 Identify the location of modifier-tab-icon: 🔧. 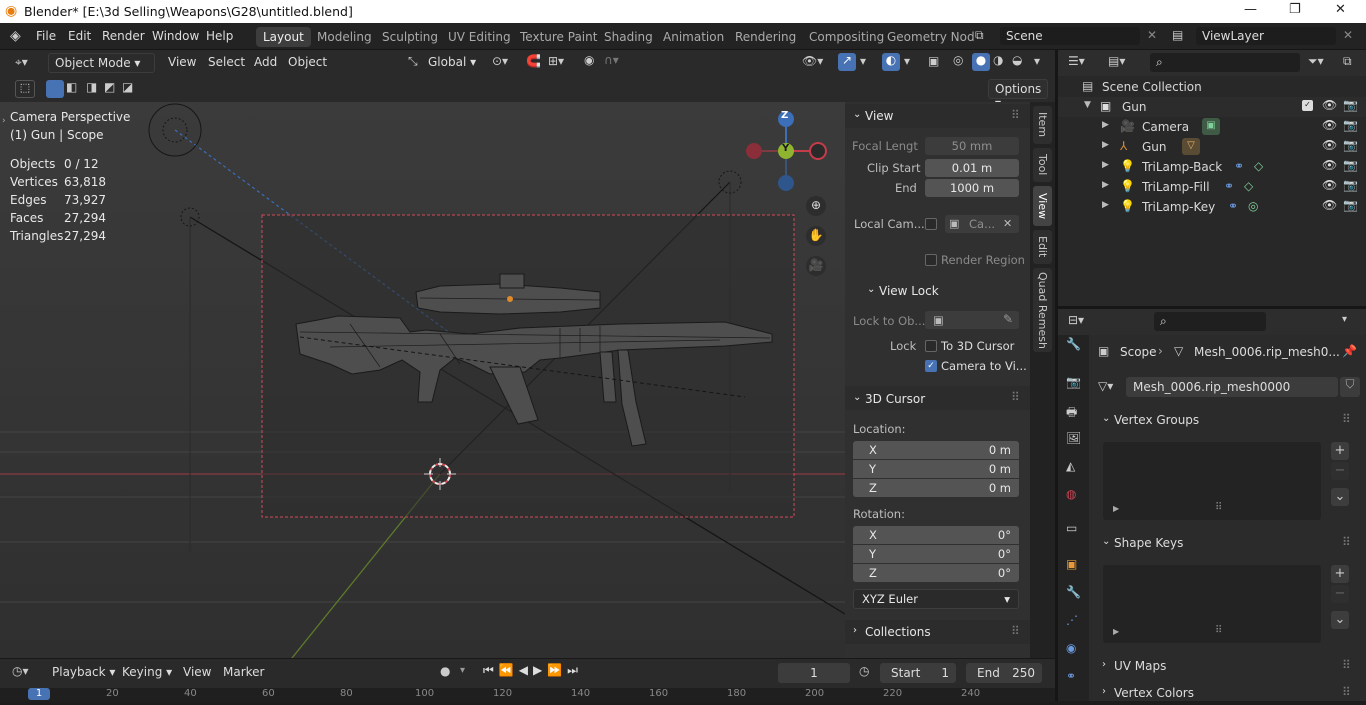
(1073, 592).